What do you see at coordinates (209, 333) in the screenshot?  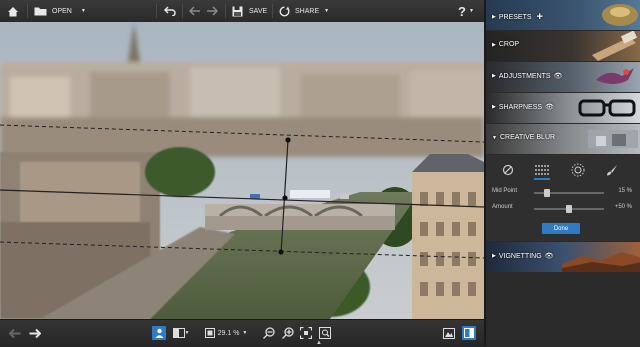 I see `frame-icon` at bounding box center [209, 333].